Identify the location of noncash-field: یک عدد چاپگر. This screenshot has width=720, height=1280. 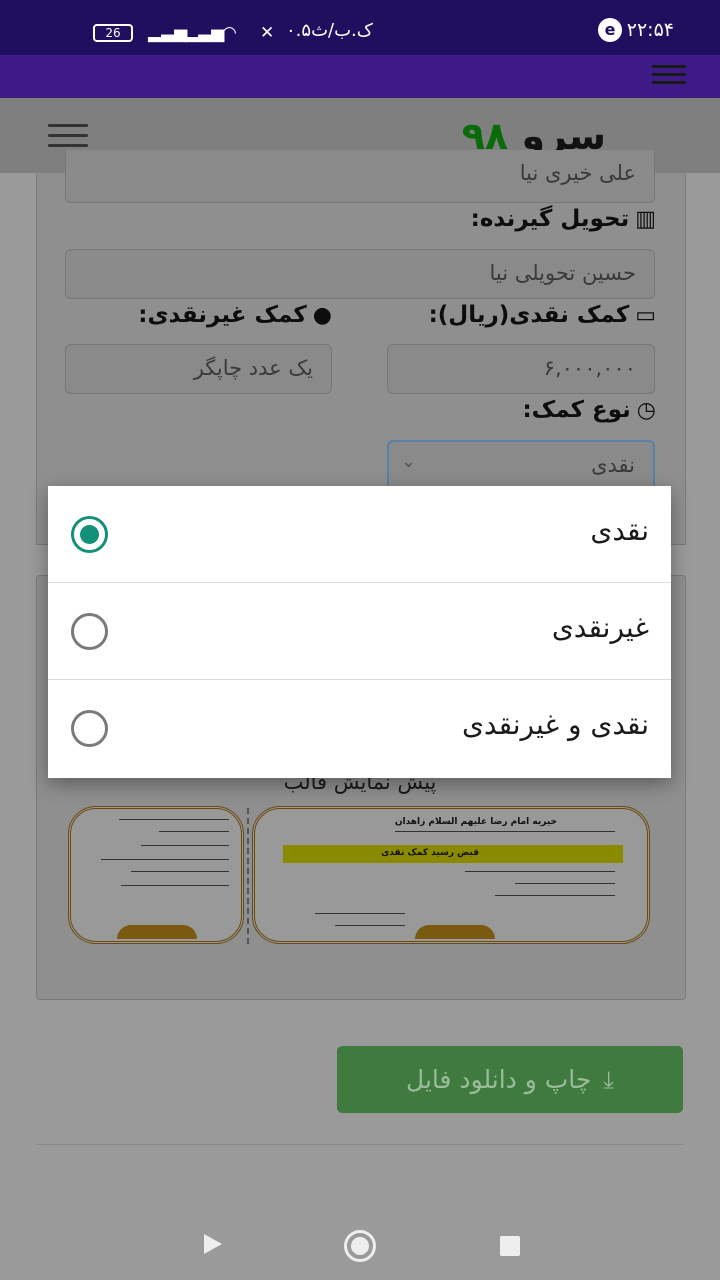
(198, 369).